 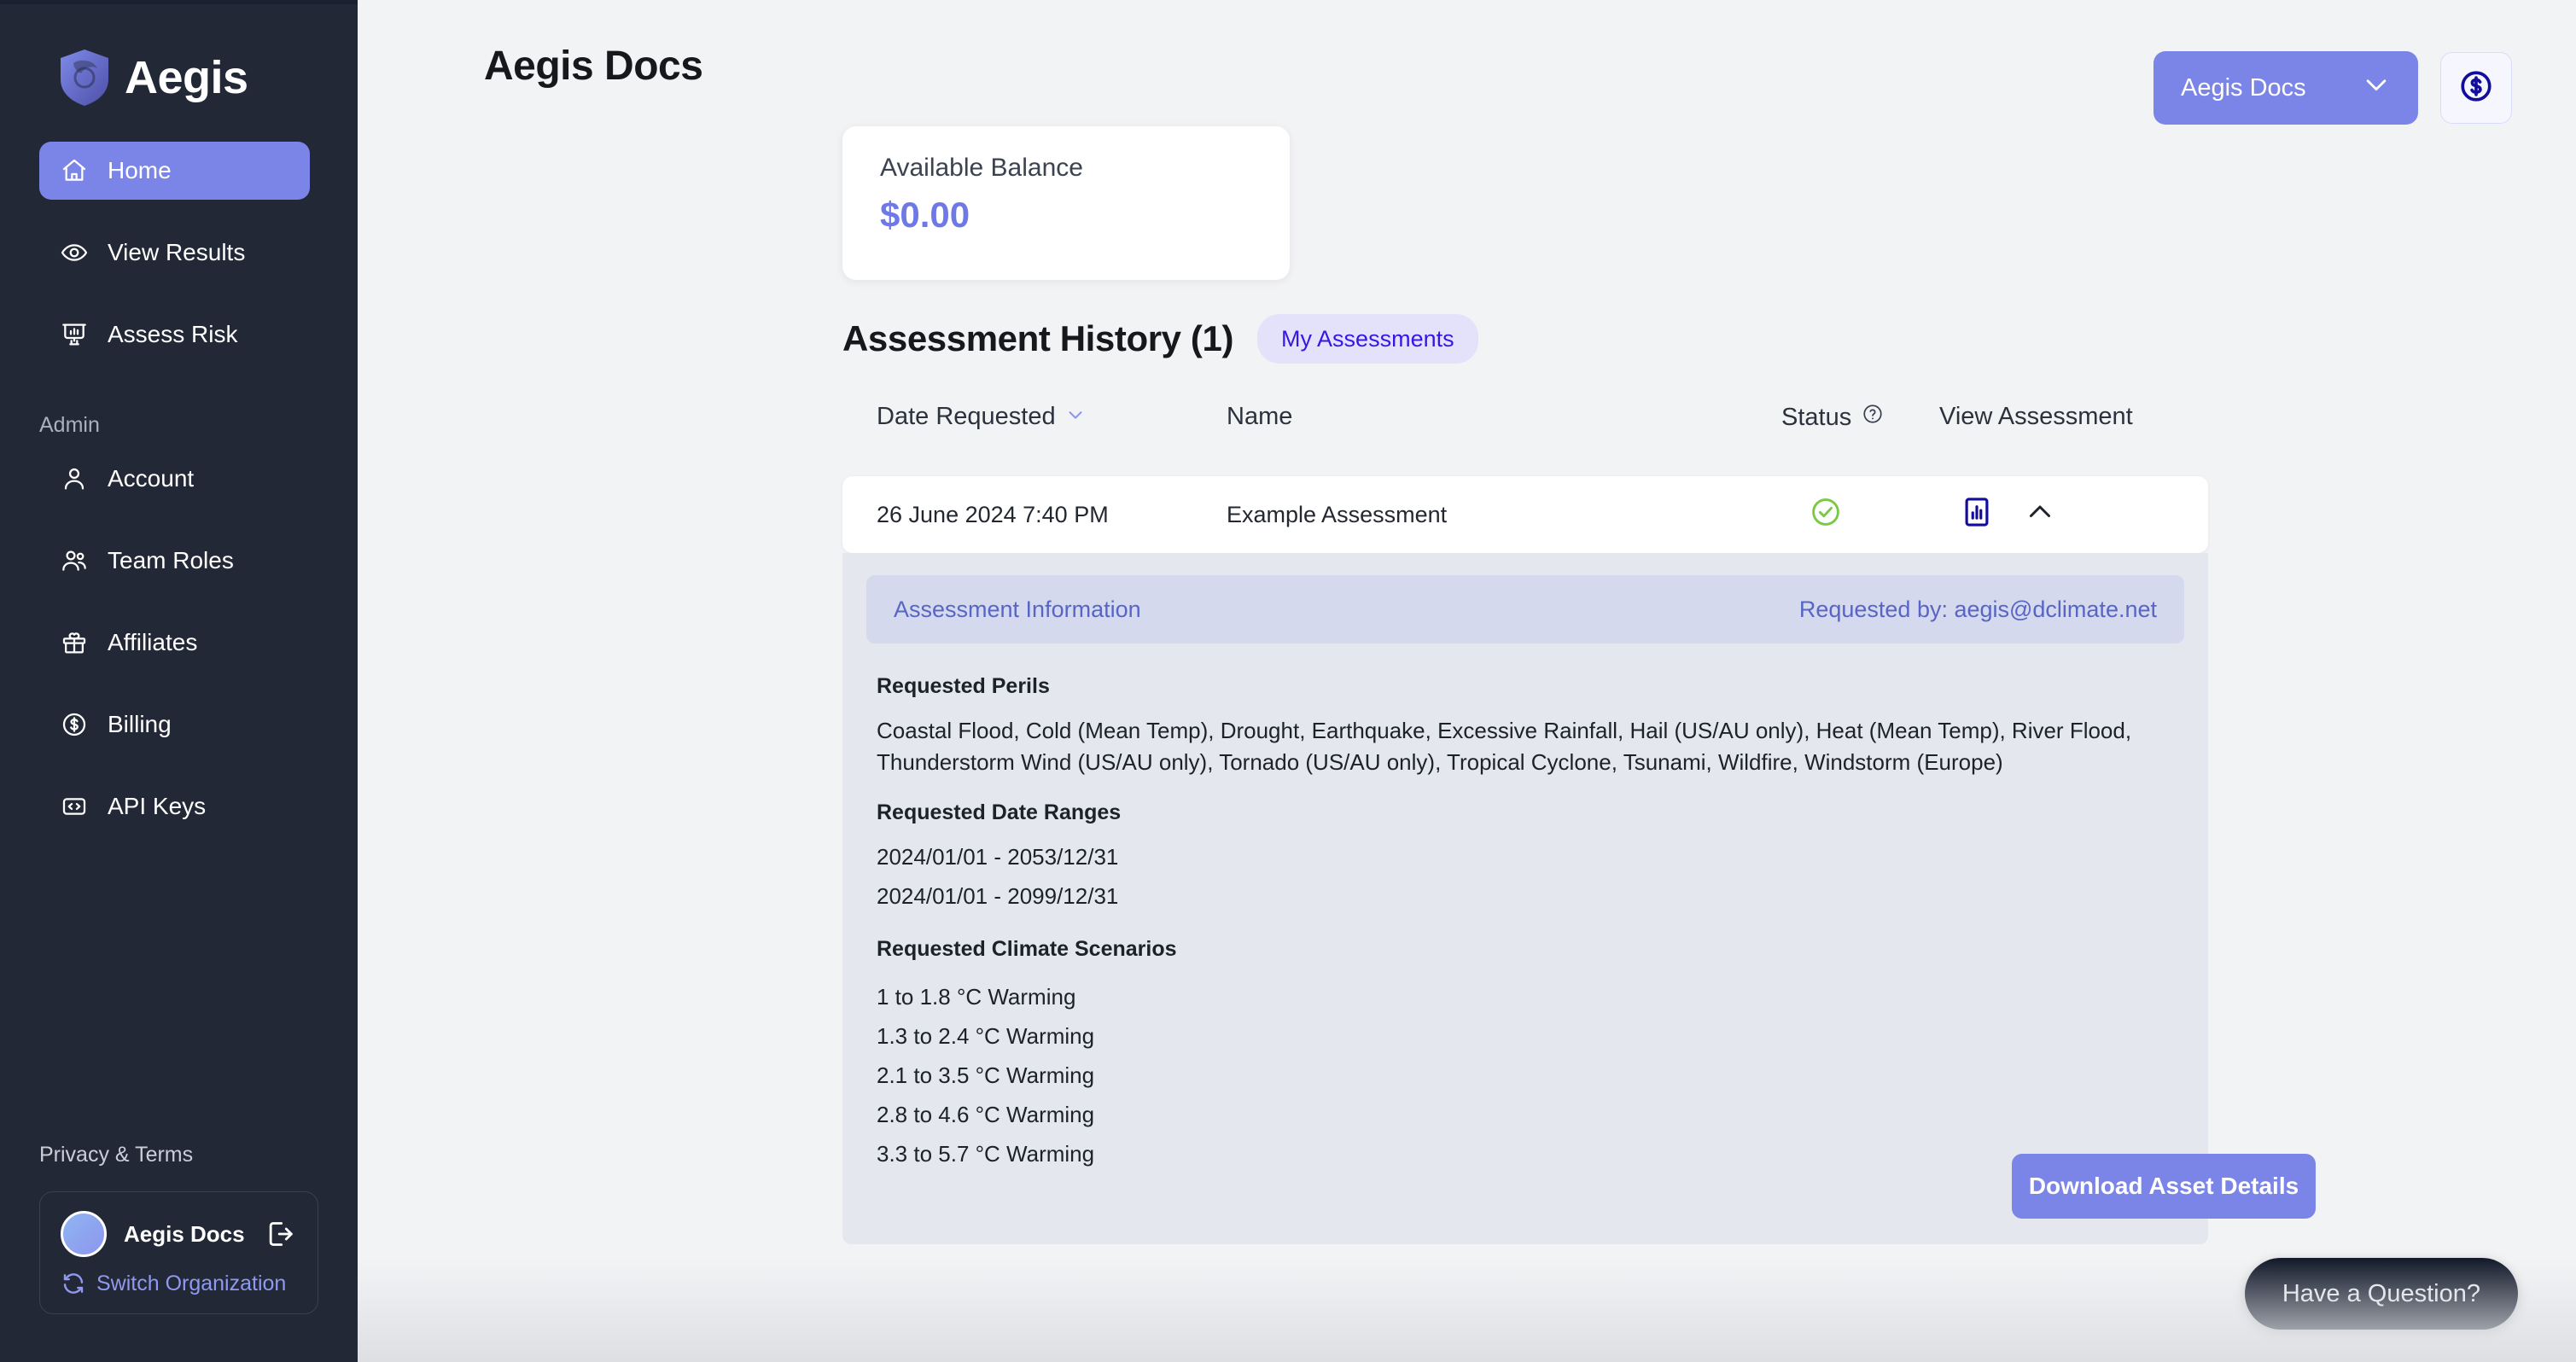 I want to click on sidebar-item-label: Affiliates, so click(x=153, y=642).